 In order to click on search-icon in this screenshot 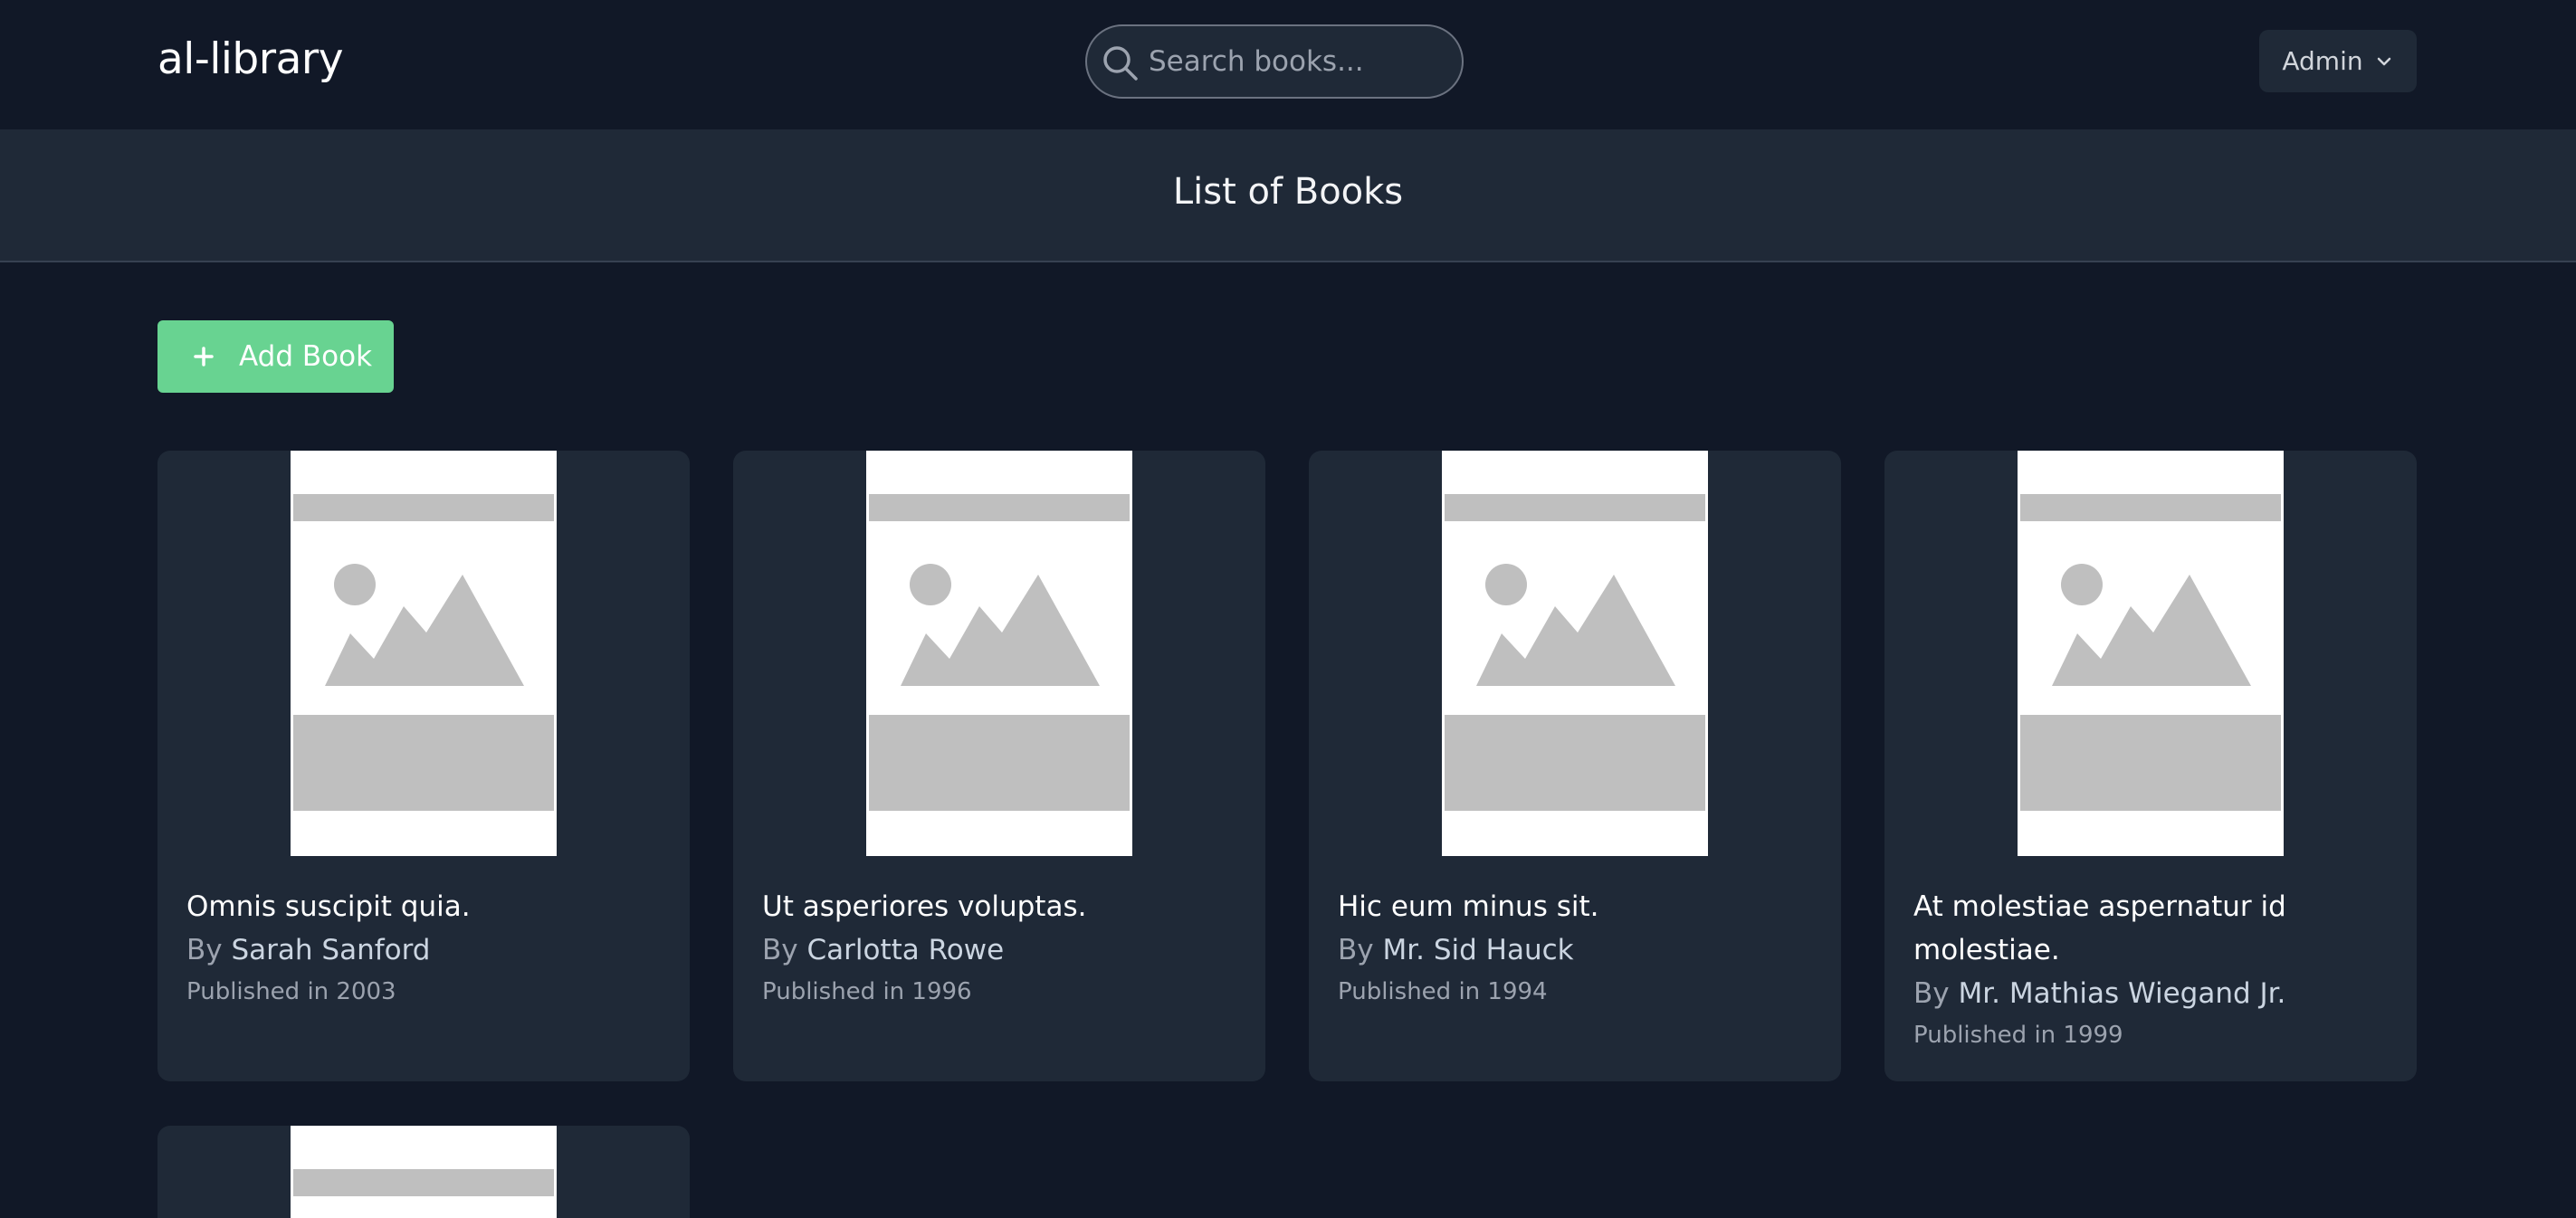, I will do `click(1121, 64)`.